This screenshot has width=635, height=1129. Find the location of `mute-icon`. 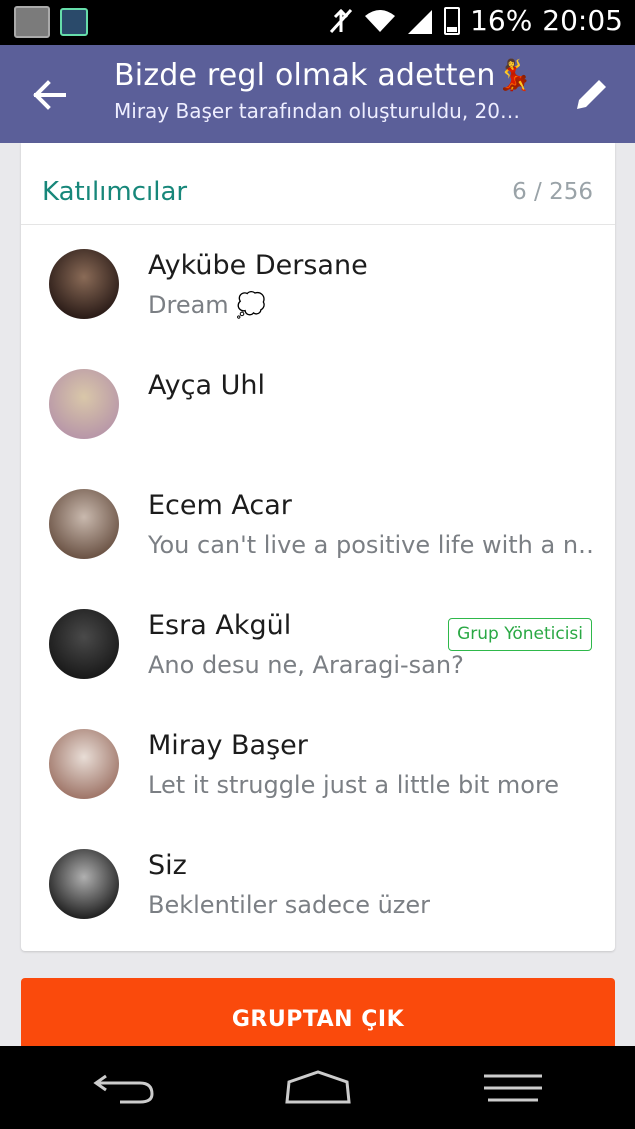

mute-icon is located at coordinates (341, 20).